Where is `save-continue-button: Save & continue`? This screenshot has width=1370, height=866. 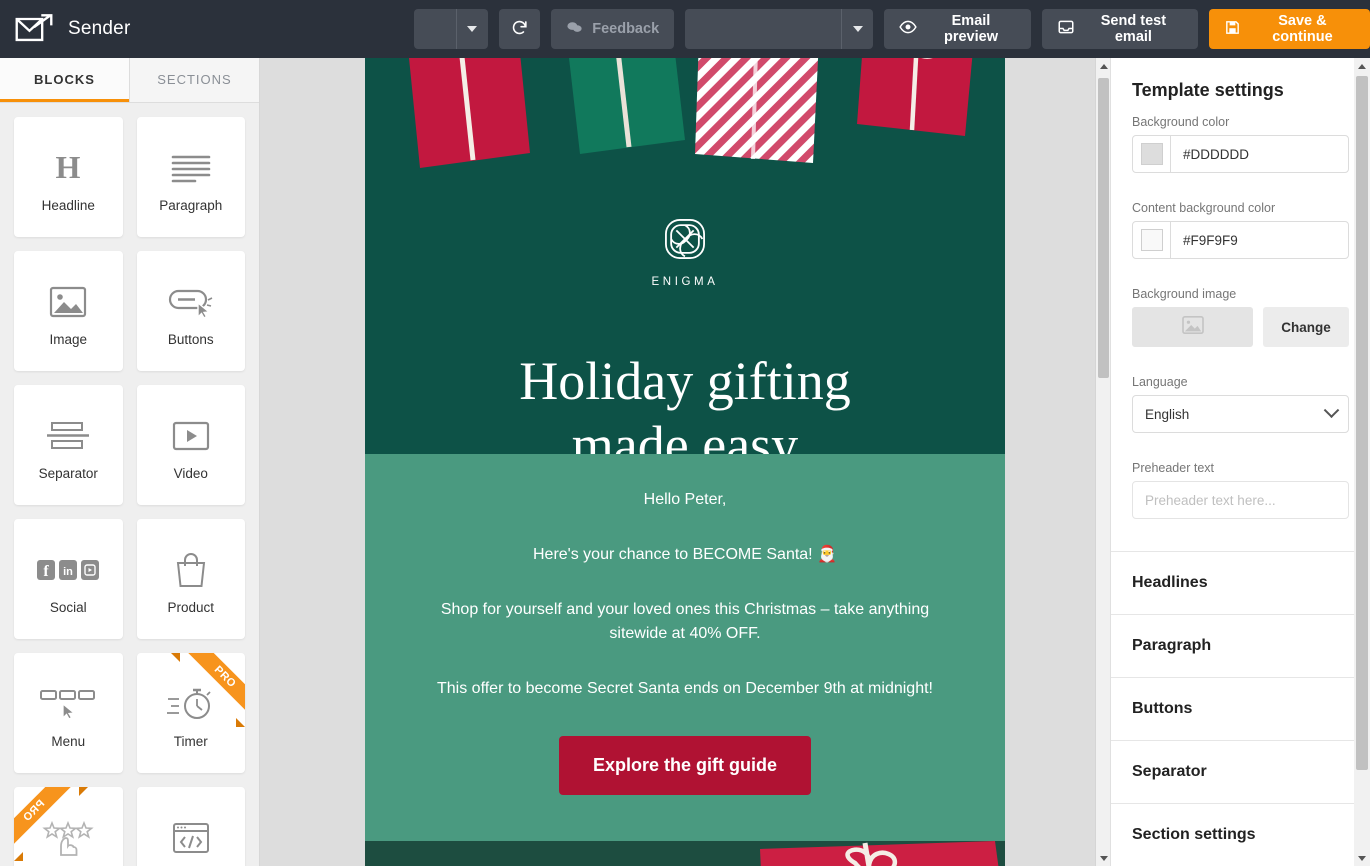
save-continue-button: Save & continue is located at coordinates (1289, 29).